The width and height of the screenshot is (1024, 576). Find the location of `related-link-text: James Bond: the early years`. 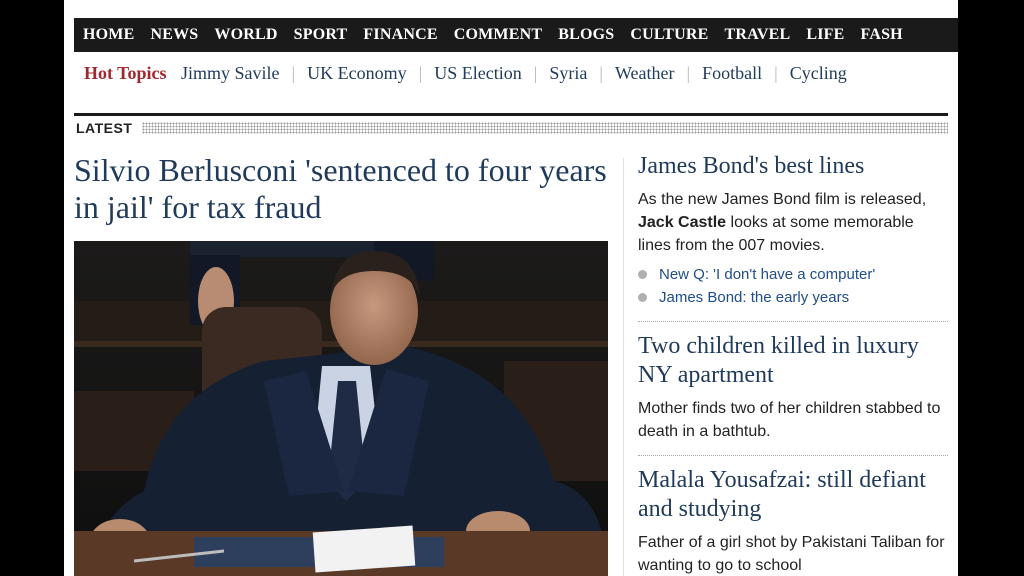

related-link-text: James Bond: the early years is located at coordinates (754, 297).